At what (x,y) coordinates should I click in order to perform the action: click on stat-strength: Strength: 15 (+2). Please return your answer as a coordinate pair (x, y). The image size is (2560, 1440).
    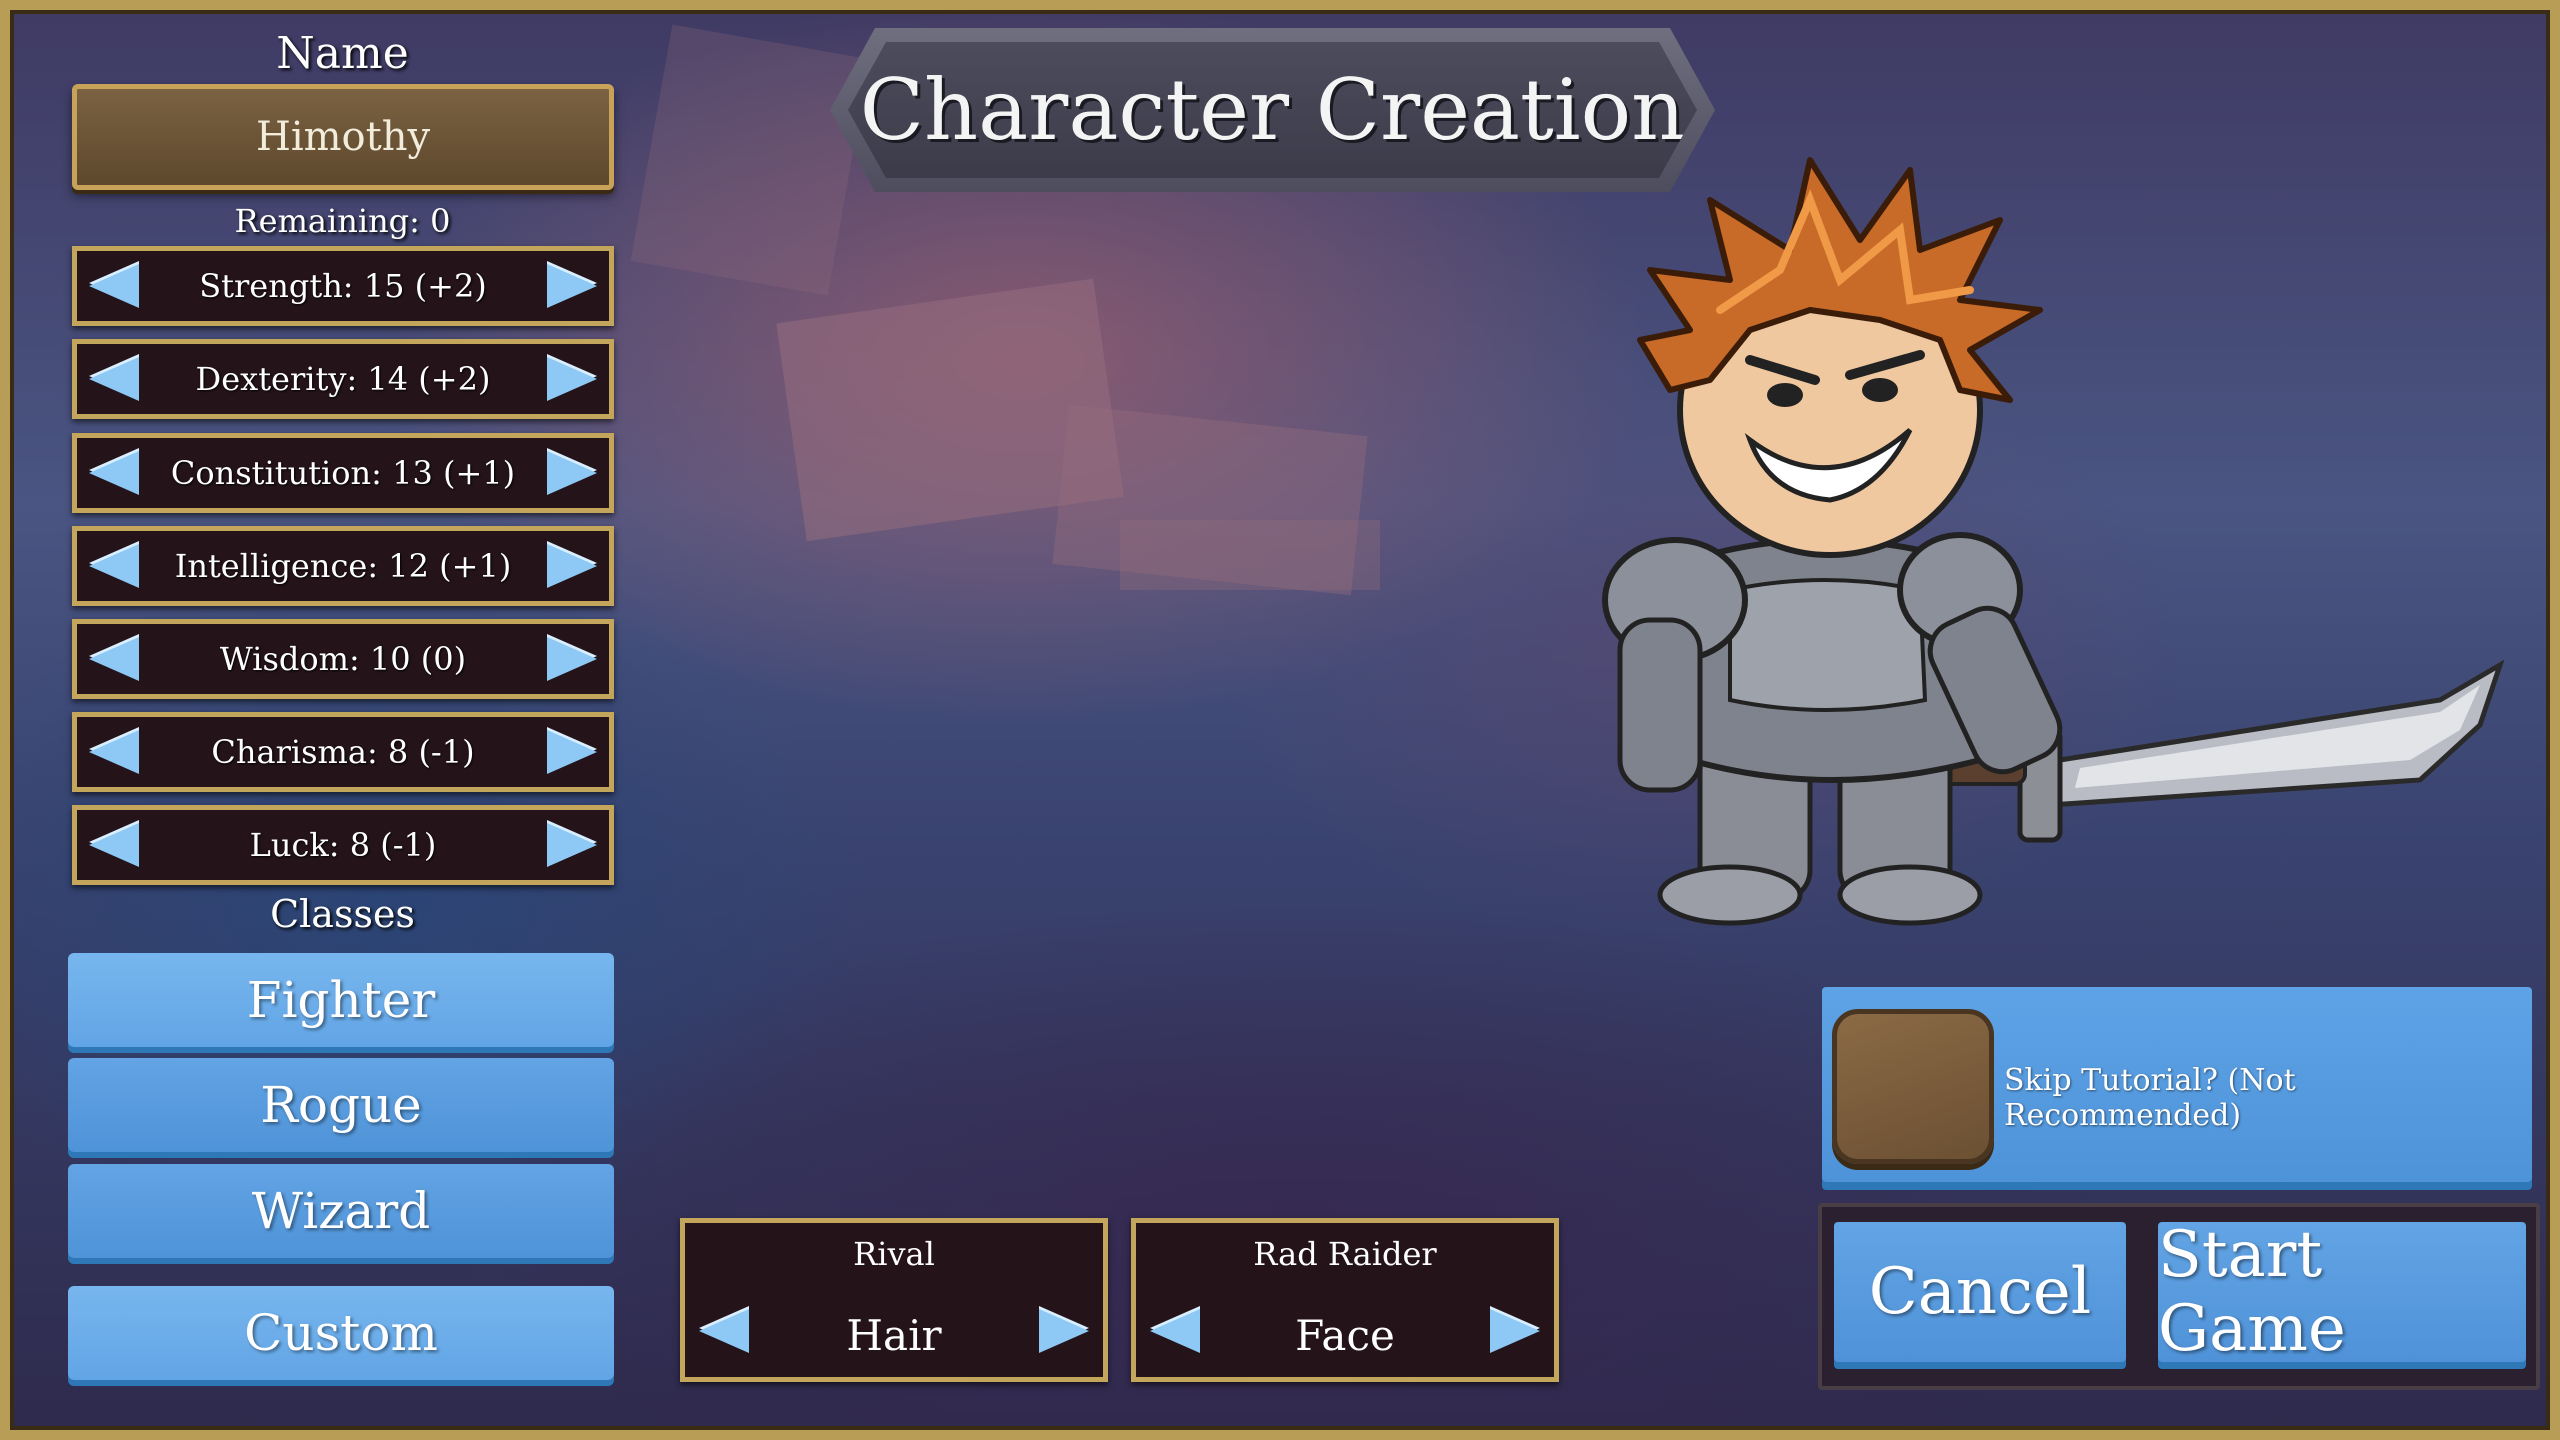
    Looking at the image, I should click on (343, 286).